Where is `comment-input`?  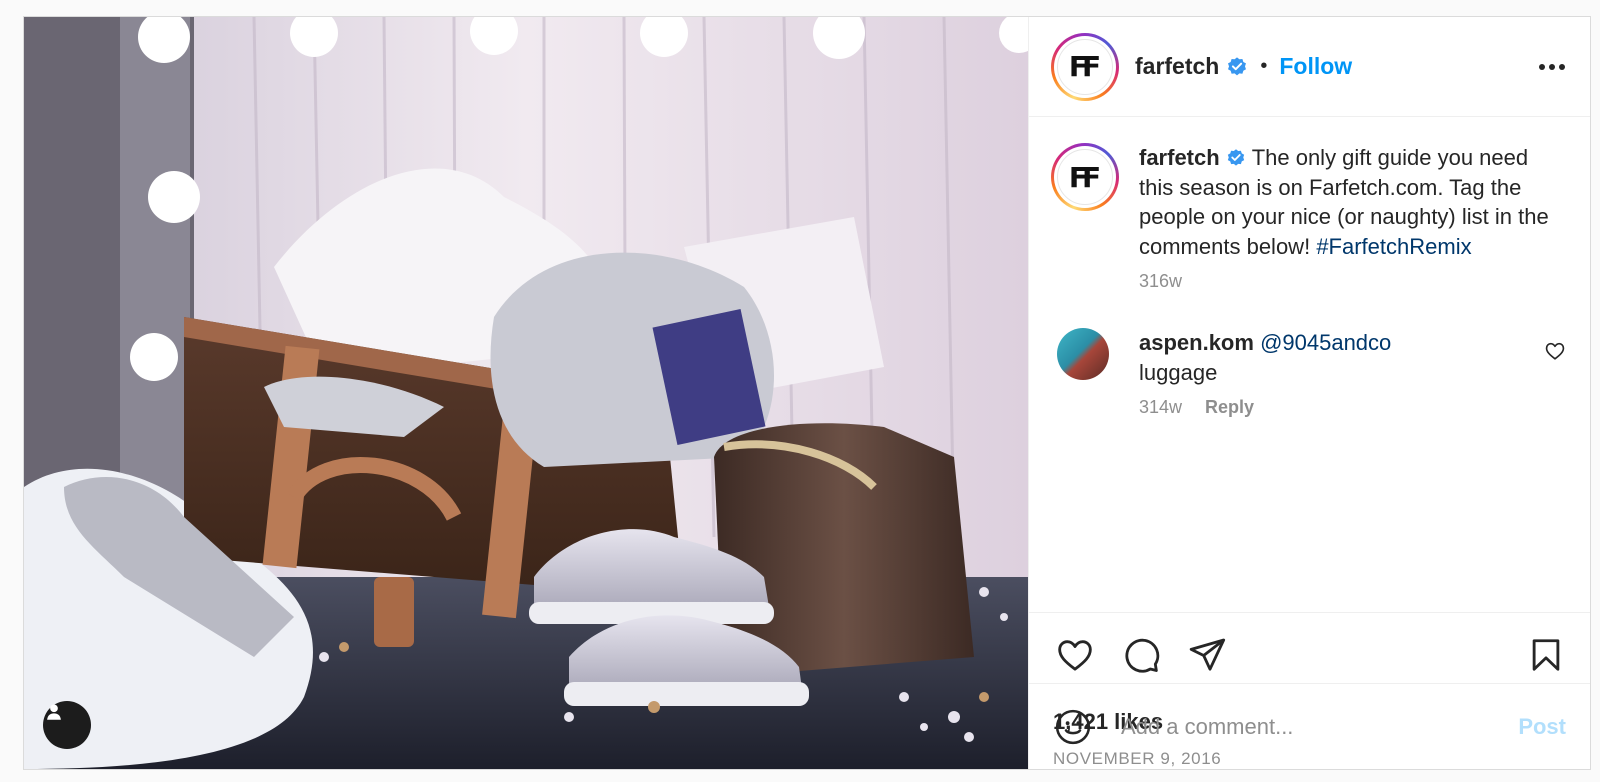 comment-input is located at coordinates (1320, 726).